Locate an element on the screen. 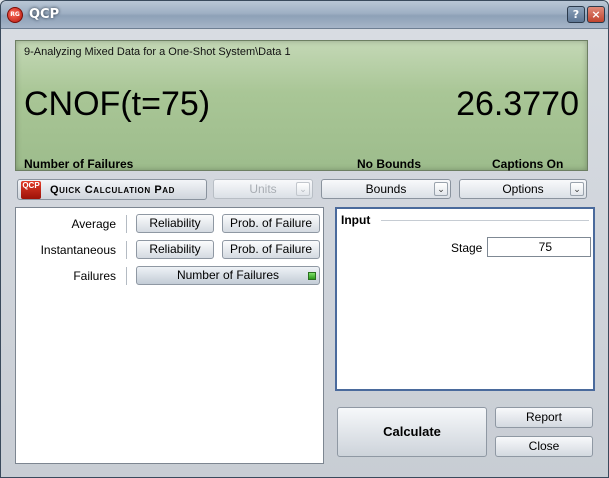  options-dropdown: Options ⌄ is located at coordinates (523, 189).